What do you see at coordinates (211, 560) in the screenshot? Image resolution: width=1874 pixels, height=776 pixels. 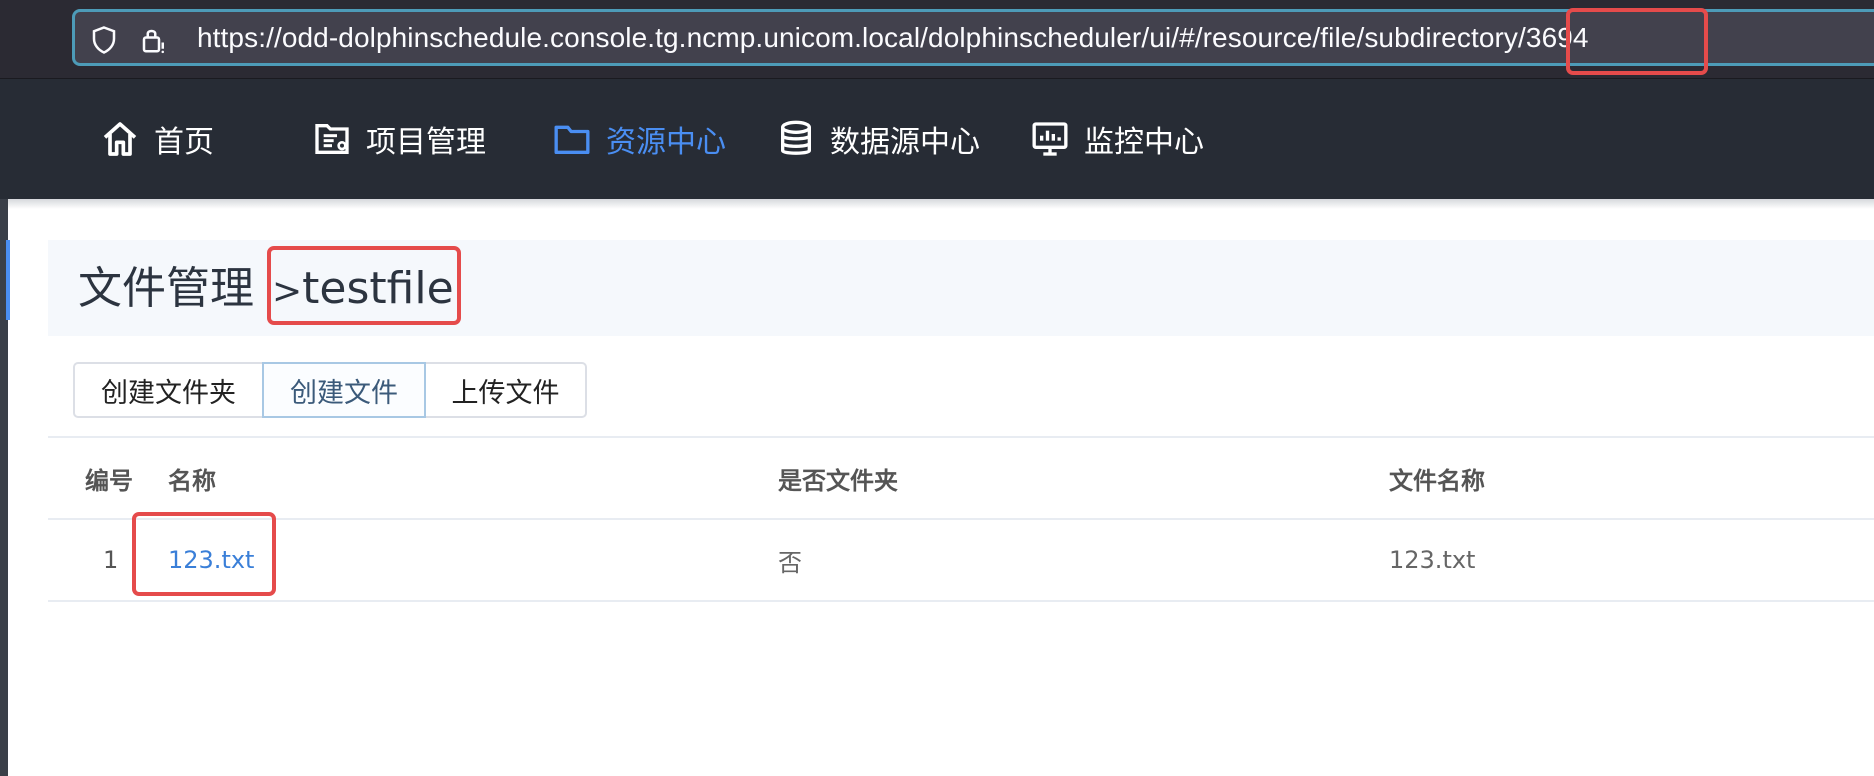 I see `file-name-link: 123.txt` at bounding box center [211, 560].